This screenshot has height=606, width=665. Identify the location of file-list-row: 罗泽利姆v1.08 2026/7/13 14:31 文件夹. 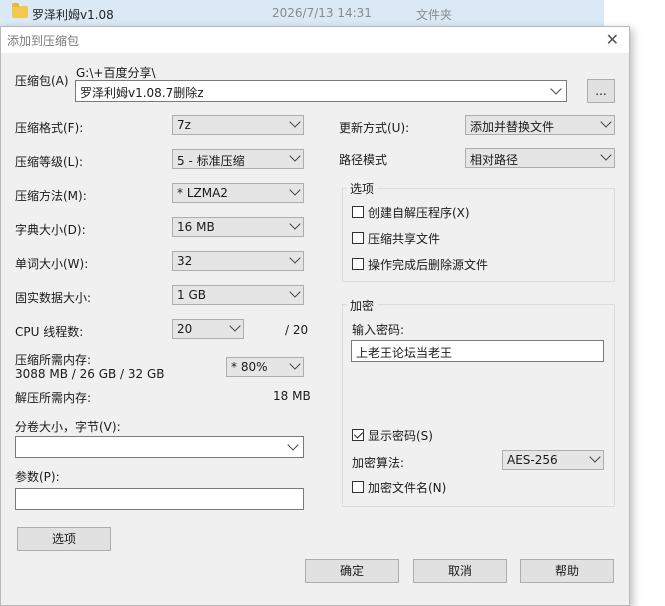
(302, 13).